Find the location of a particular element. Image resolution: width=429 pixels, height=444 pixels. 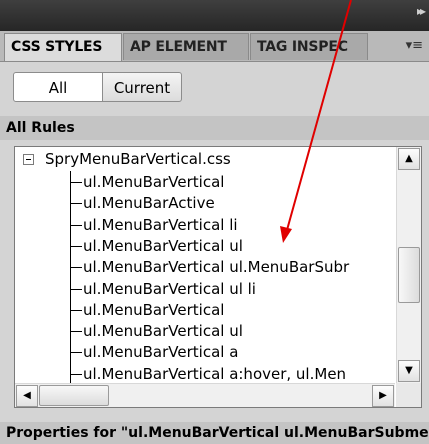

all-rules-header: All Rules is located at coordinates (214, 128).